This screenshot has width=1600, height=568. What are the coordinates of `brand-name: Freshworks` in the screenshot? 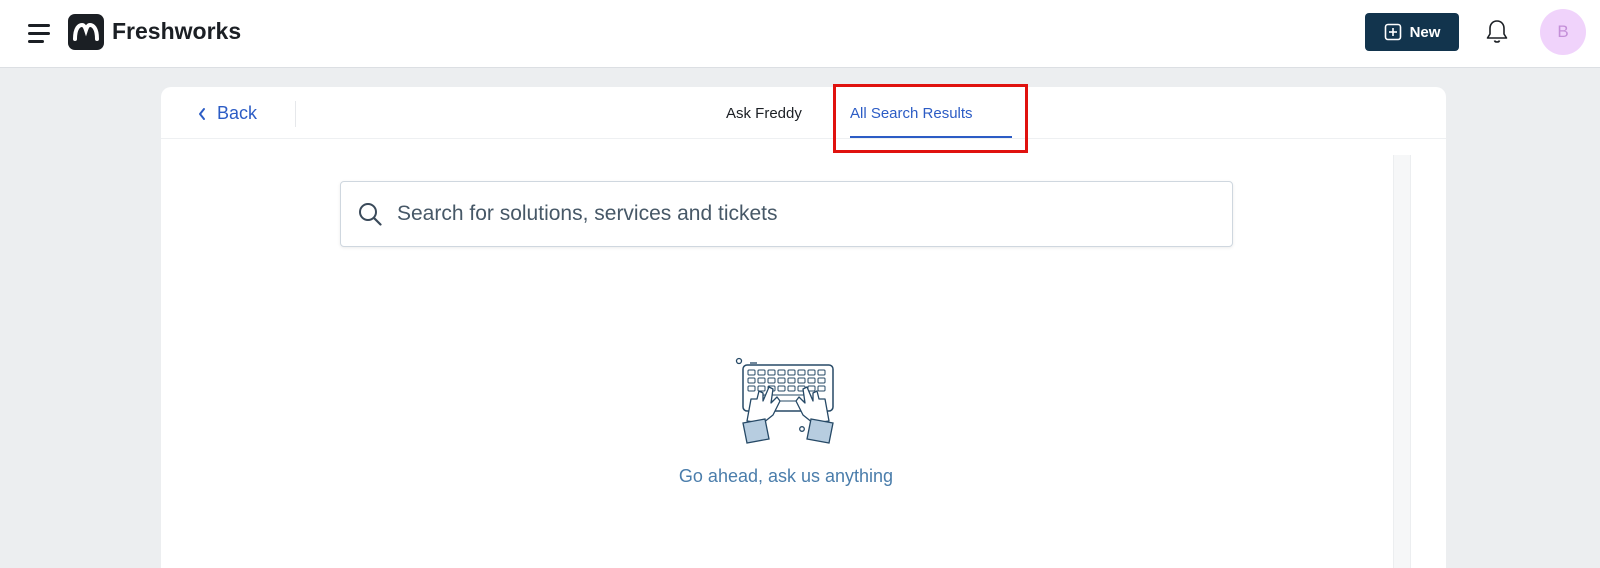 It's located at (177, 31).